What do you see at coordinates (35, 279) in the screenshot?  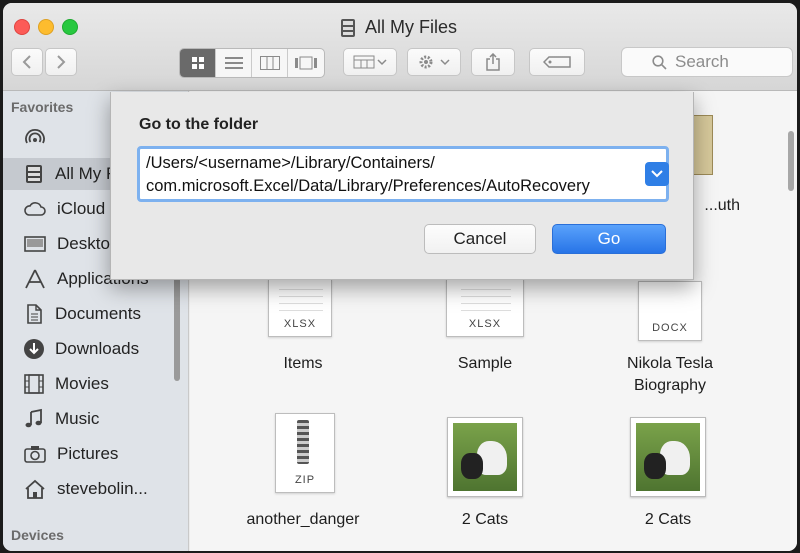 I see `applications-icon` at bounding box center [35, 279].